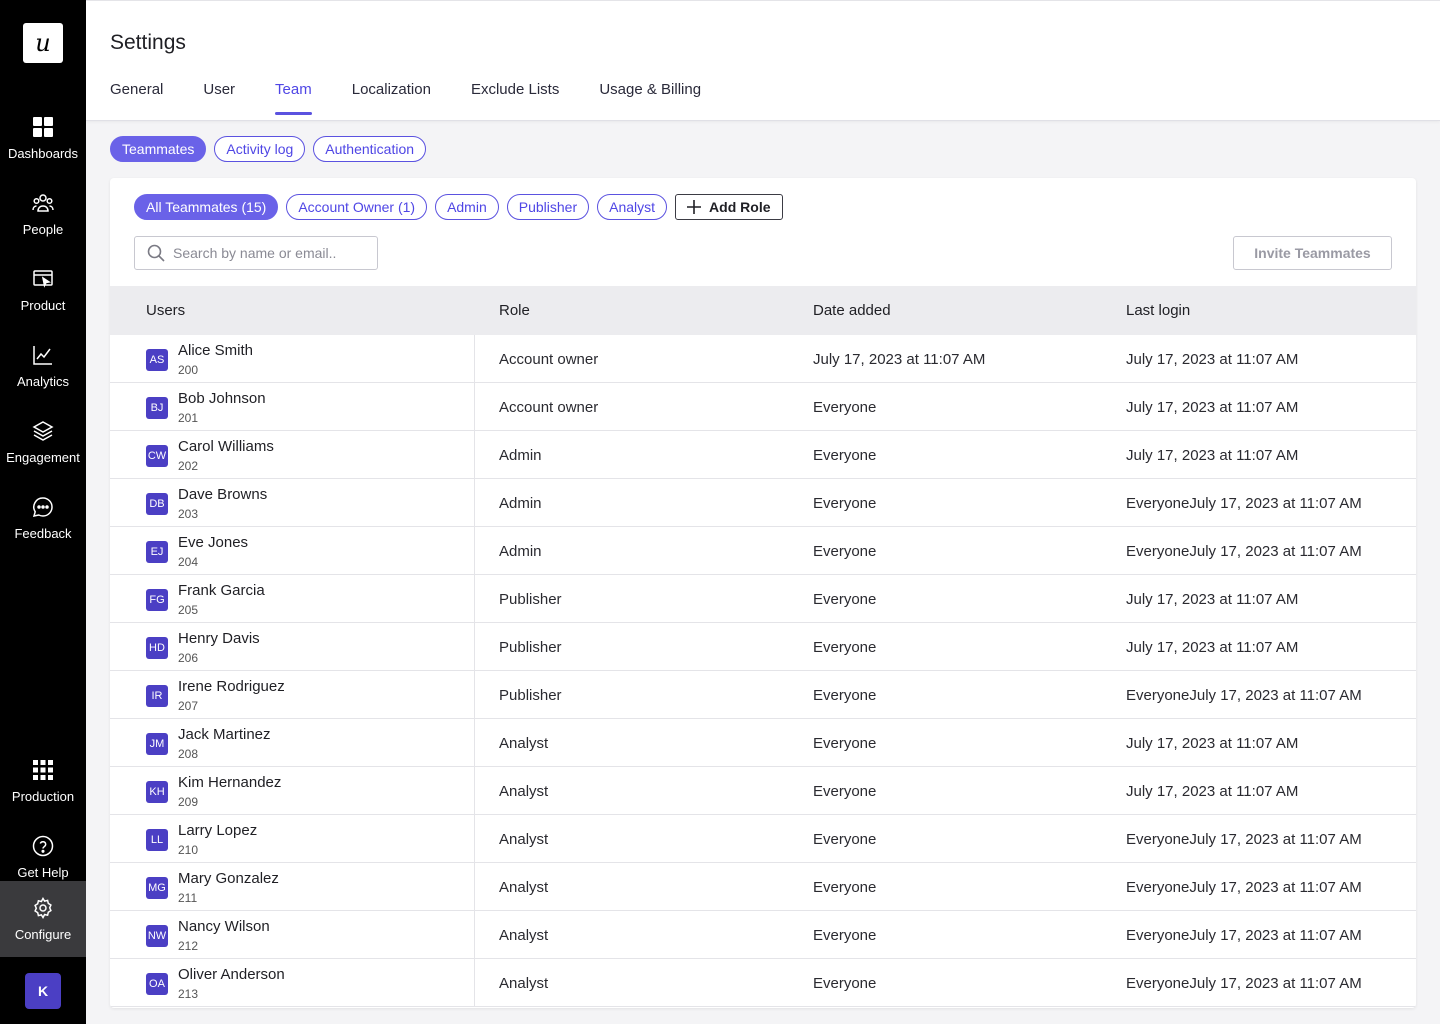  What do you see at coordinates (43, 43) in the screenshot?
I see `logo: u` at bounding box center [43, 43].